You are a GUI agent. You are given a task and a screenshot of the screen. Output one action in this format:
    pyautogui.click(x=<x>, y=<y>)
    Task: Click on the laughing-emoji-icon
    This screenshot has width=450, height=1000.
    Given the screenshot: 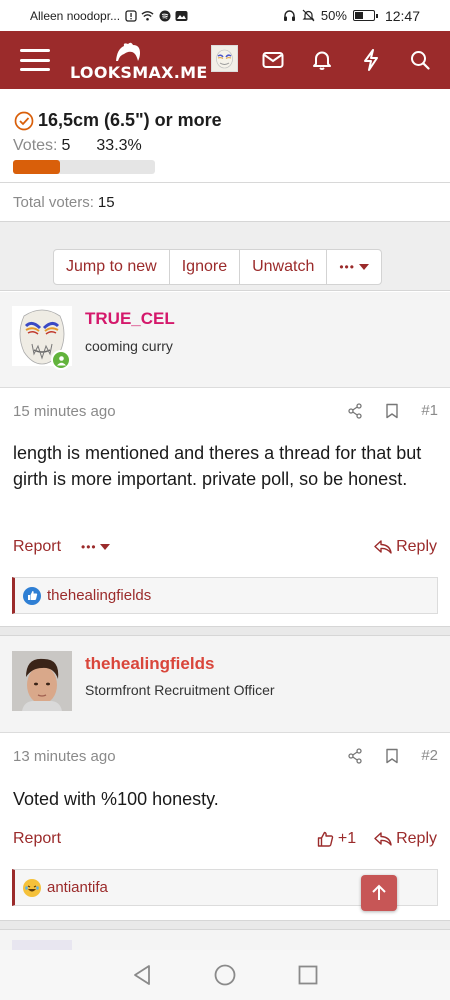 What is the action you would take?
    pyautogui.click(x=32, y=887)
    